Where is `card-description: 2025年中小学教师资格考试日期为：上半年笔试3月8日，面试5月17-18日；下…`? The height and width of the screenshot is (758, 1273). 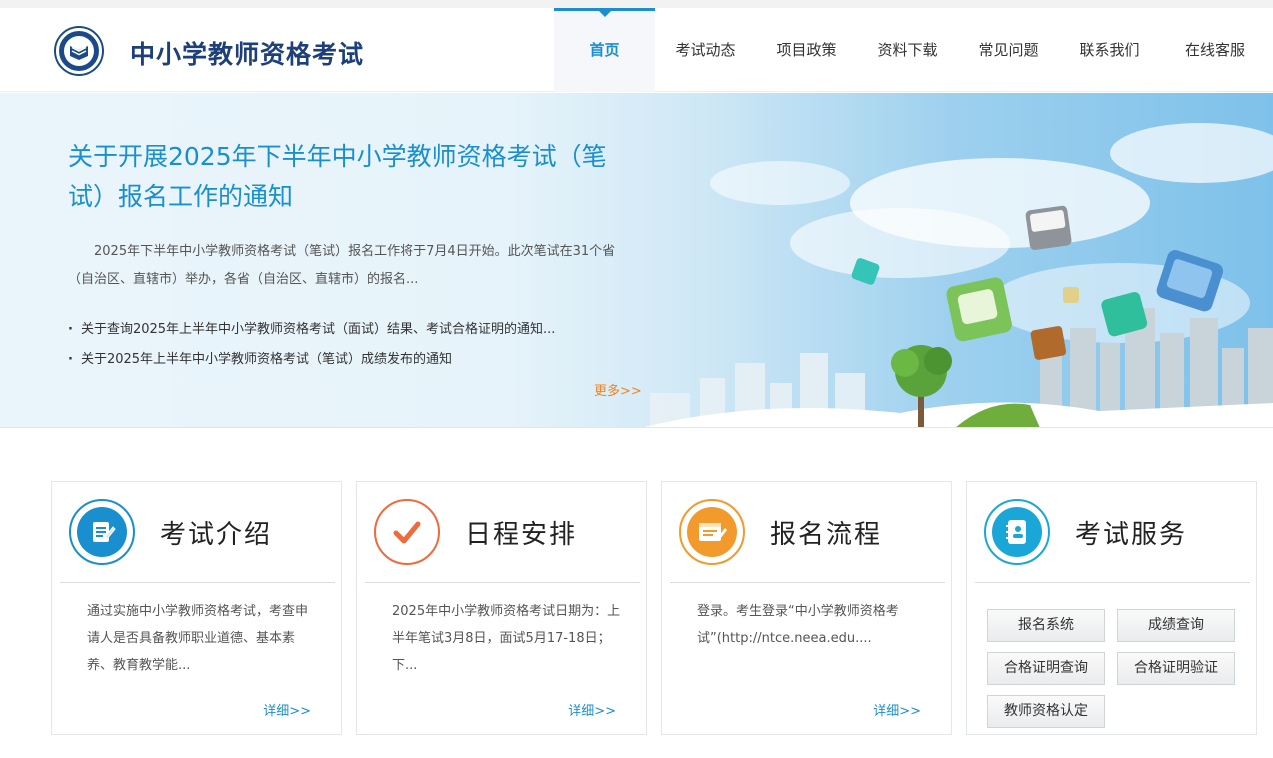
card-description: 2025年中小学教师资格考试日期为：上半年笔试3月8日，面试5月17-18日；下… is located at coordinates (506, 638).